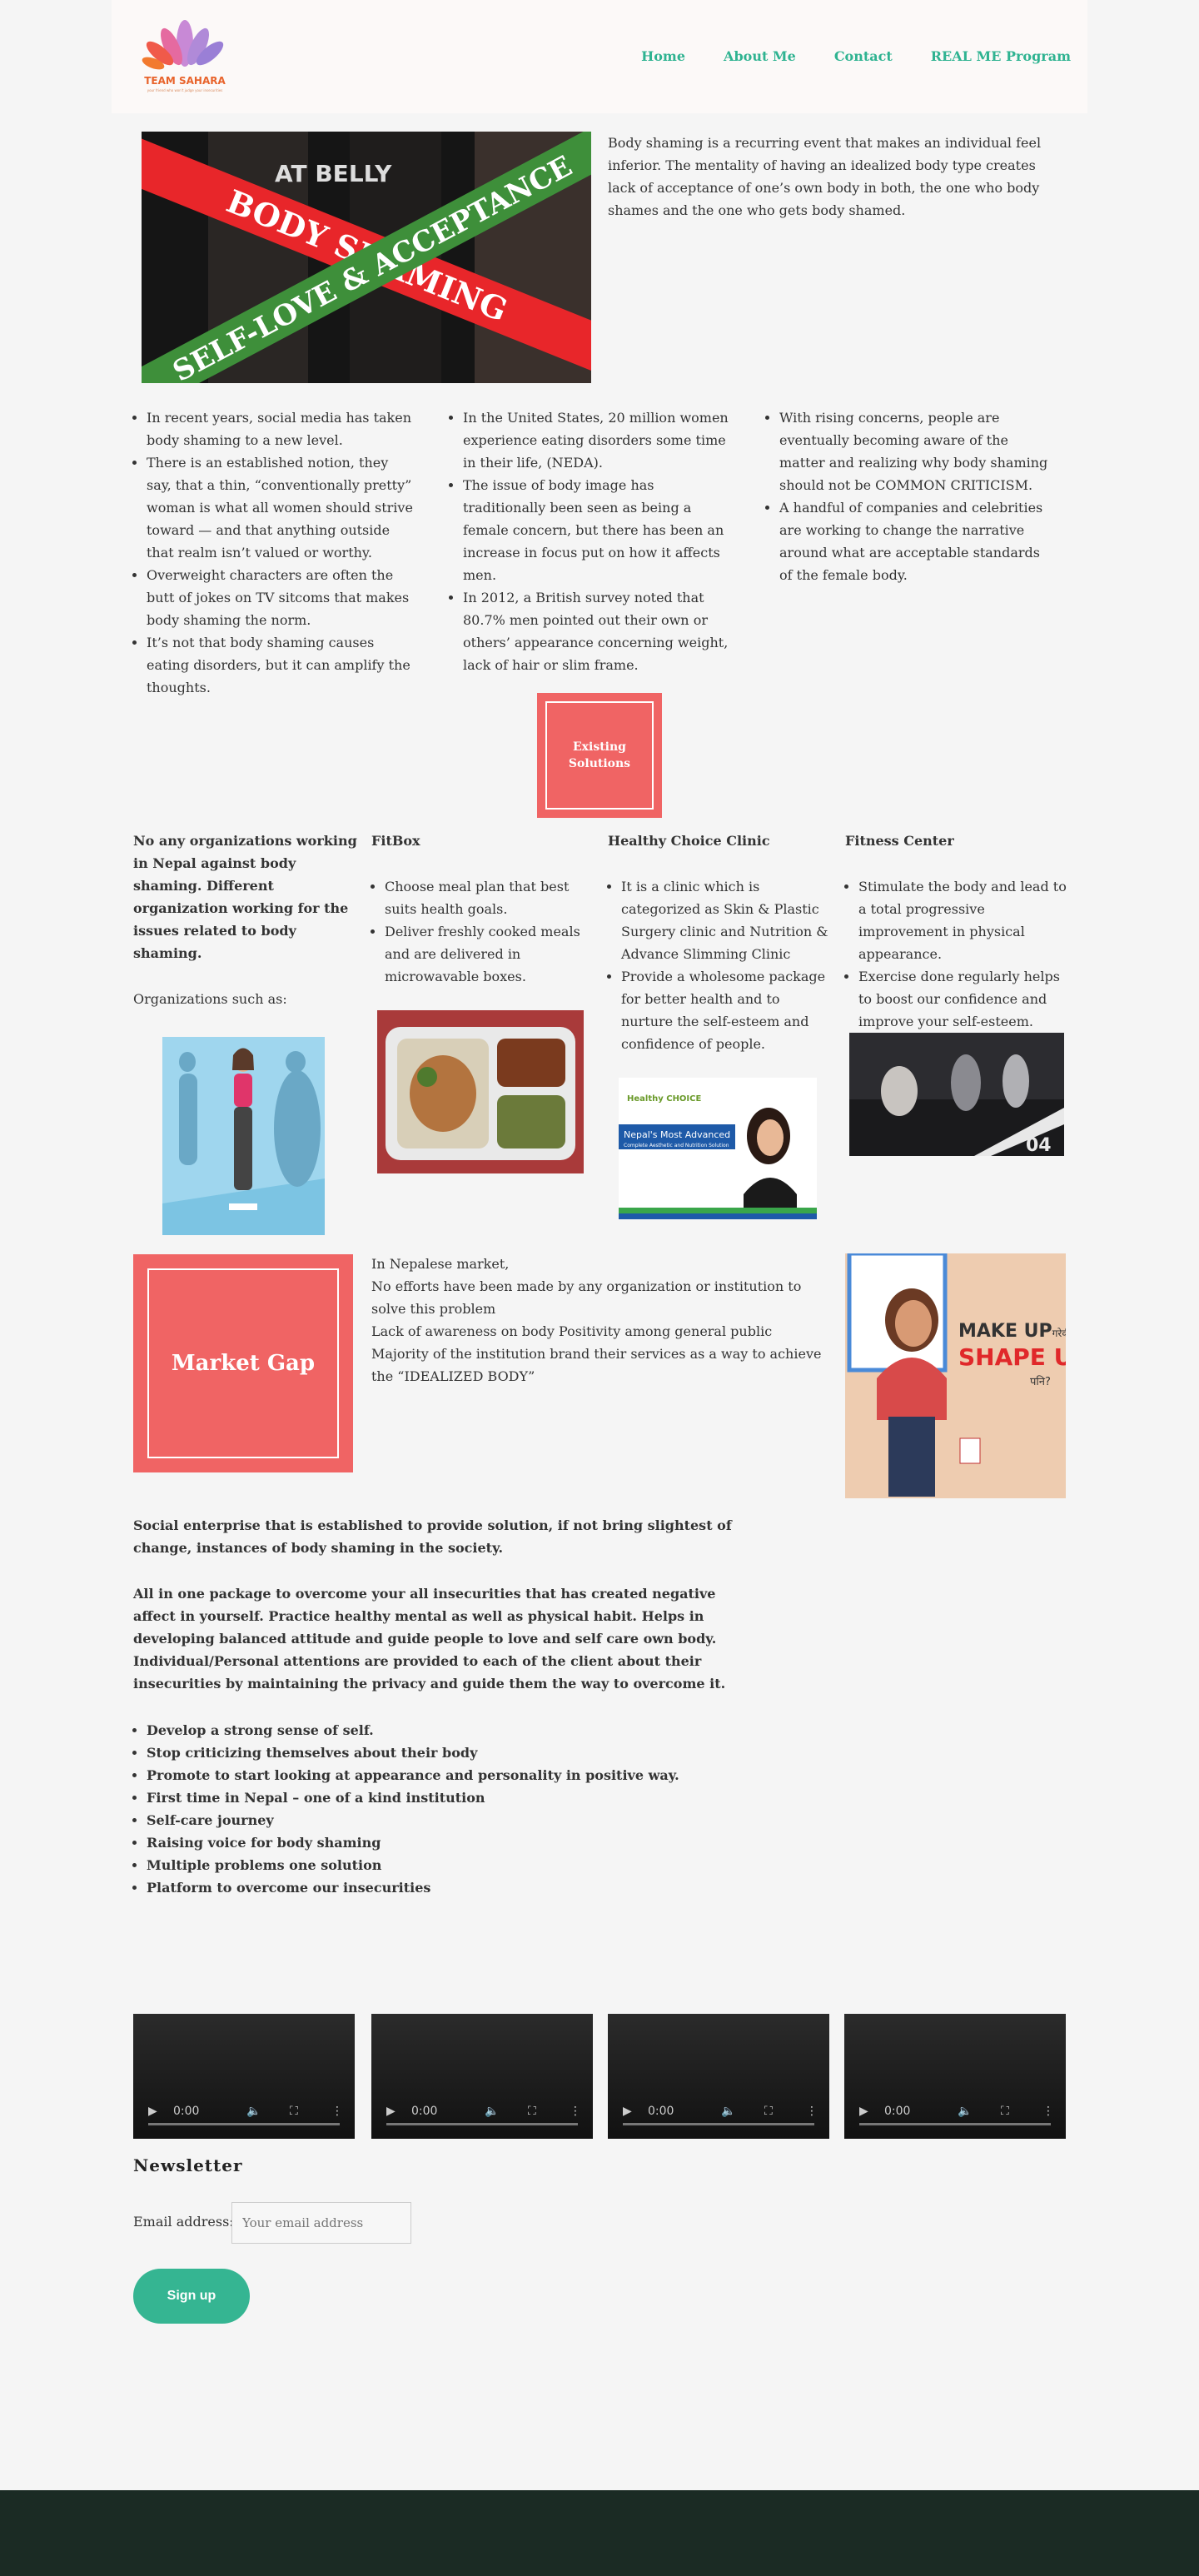  I want to click on video-player-3: ▶ 0:00 🔈 ⛶ ⋮, so click(718, 2076).